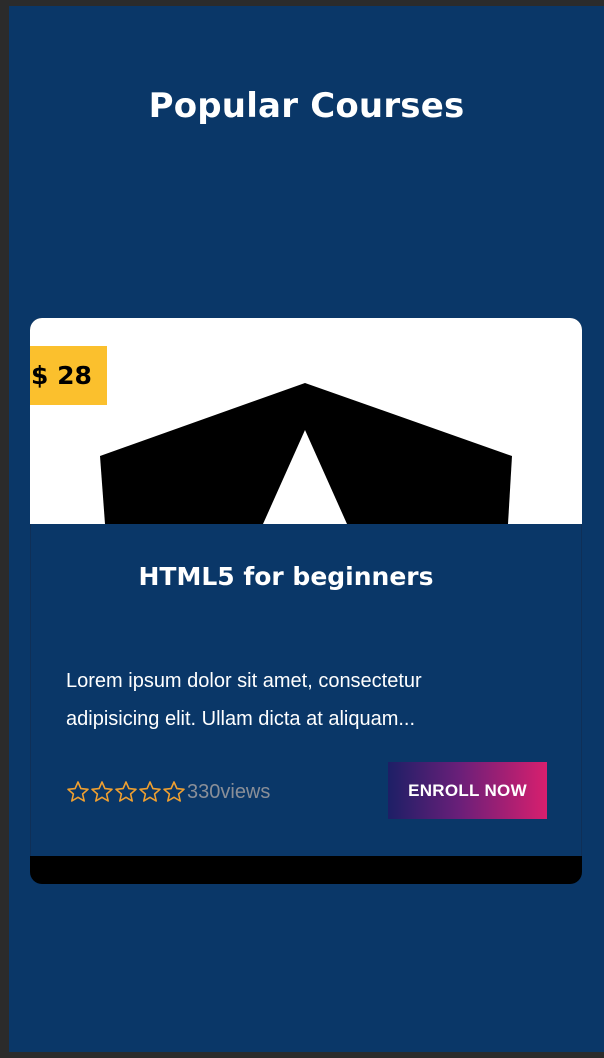 This screenshot has height=1058, width=604. What do you see at coordinates (286, 576) in the screenshot?
I see `course-title: HTML5 for beginners` at bounding box center [286, 576].